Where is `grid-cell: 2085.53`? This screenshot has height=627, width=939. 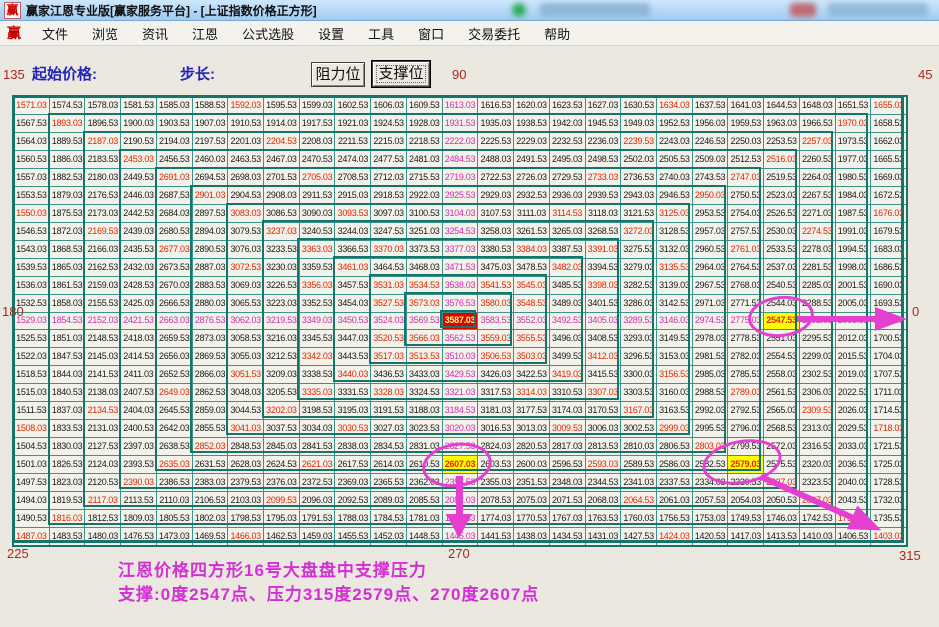 grid-cell: 2085.53 is located at coordinates (424, 501).